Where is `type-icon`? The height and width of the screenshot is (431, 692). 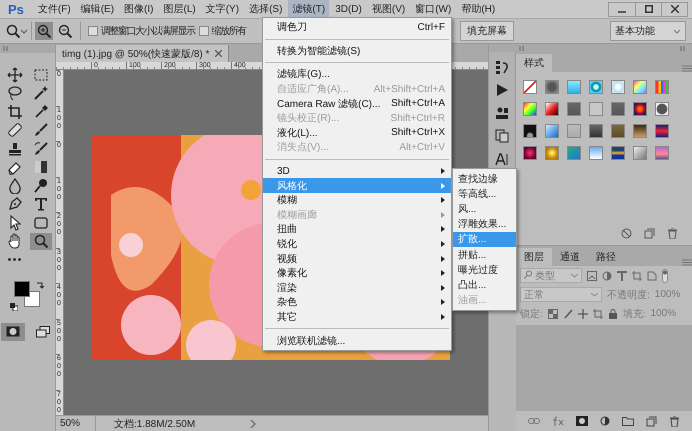
type-icon is located at coordinates (622, 275).